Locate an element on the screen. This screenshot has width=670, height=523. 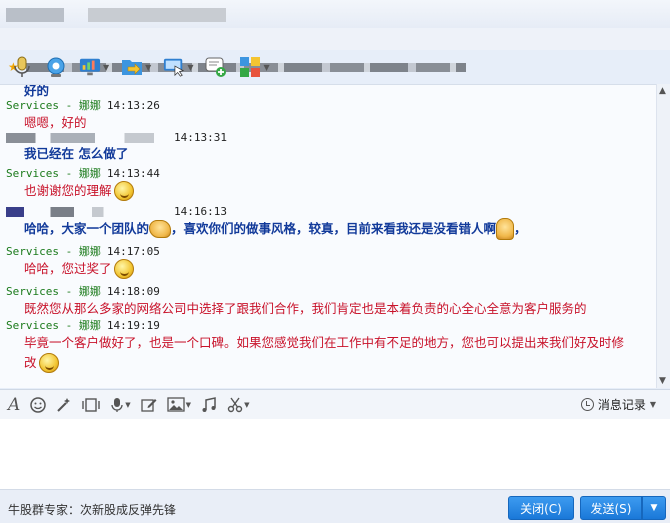
input-toolbar: A ▼ ▼ ▼ is located at coordinates (335, 404).